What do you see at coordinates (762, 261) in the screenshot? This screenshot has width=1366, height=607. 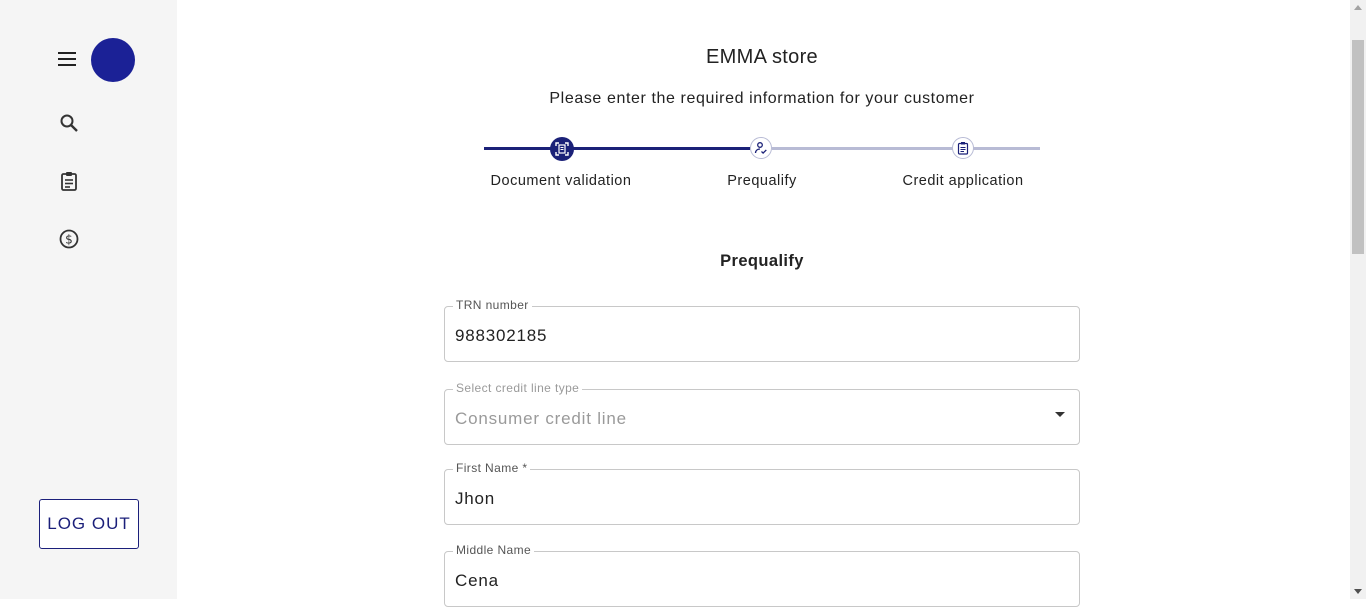 I see `section-title: Prequalify` at bounding box center [762, 261].